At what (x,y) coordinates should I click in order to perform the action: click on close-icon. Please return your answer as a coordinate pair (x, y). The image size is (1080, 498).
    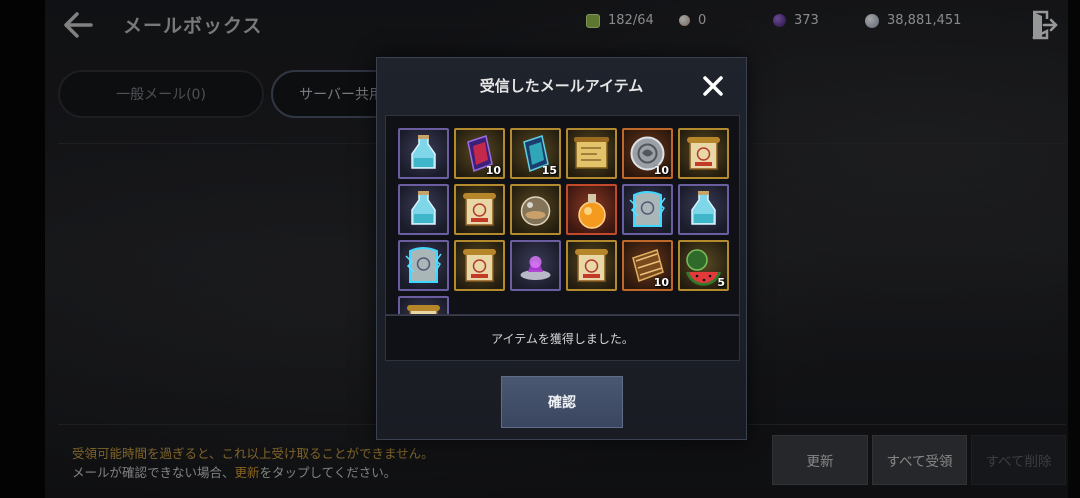
    Looking at the image, I should click on (713, 86).